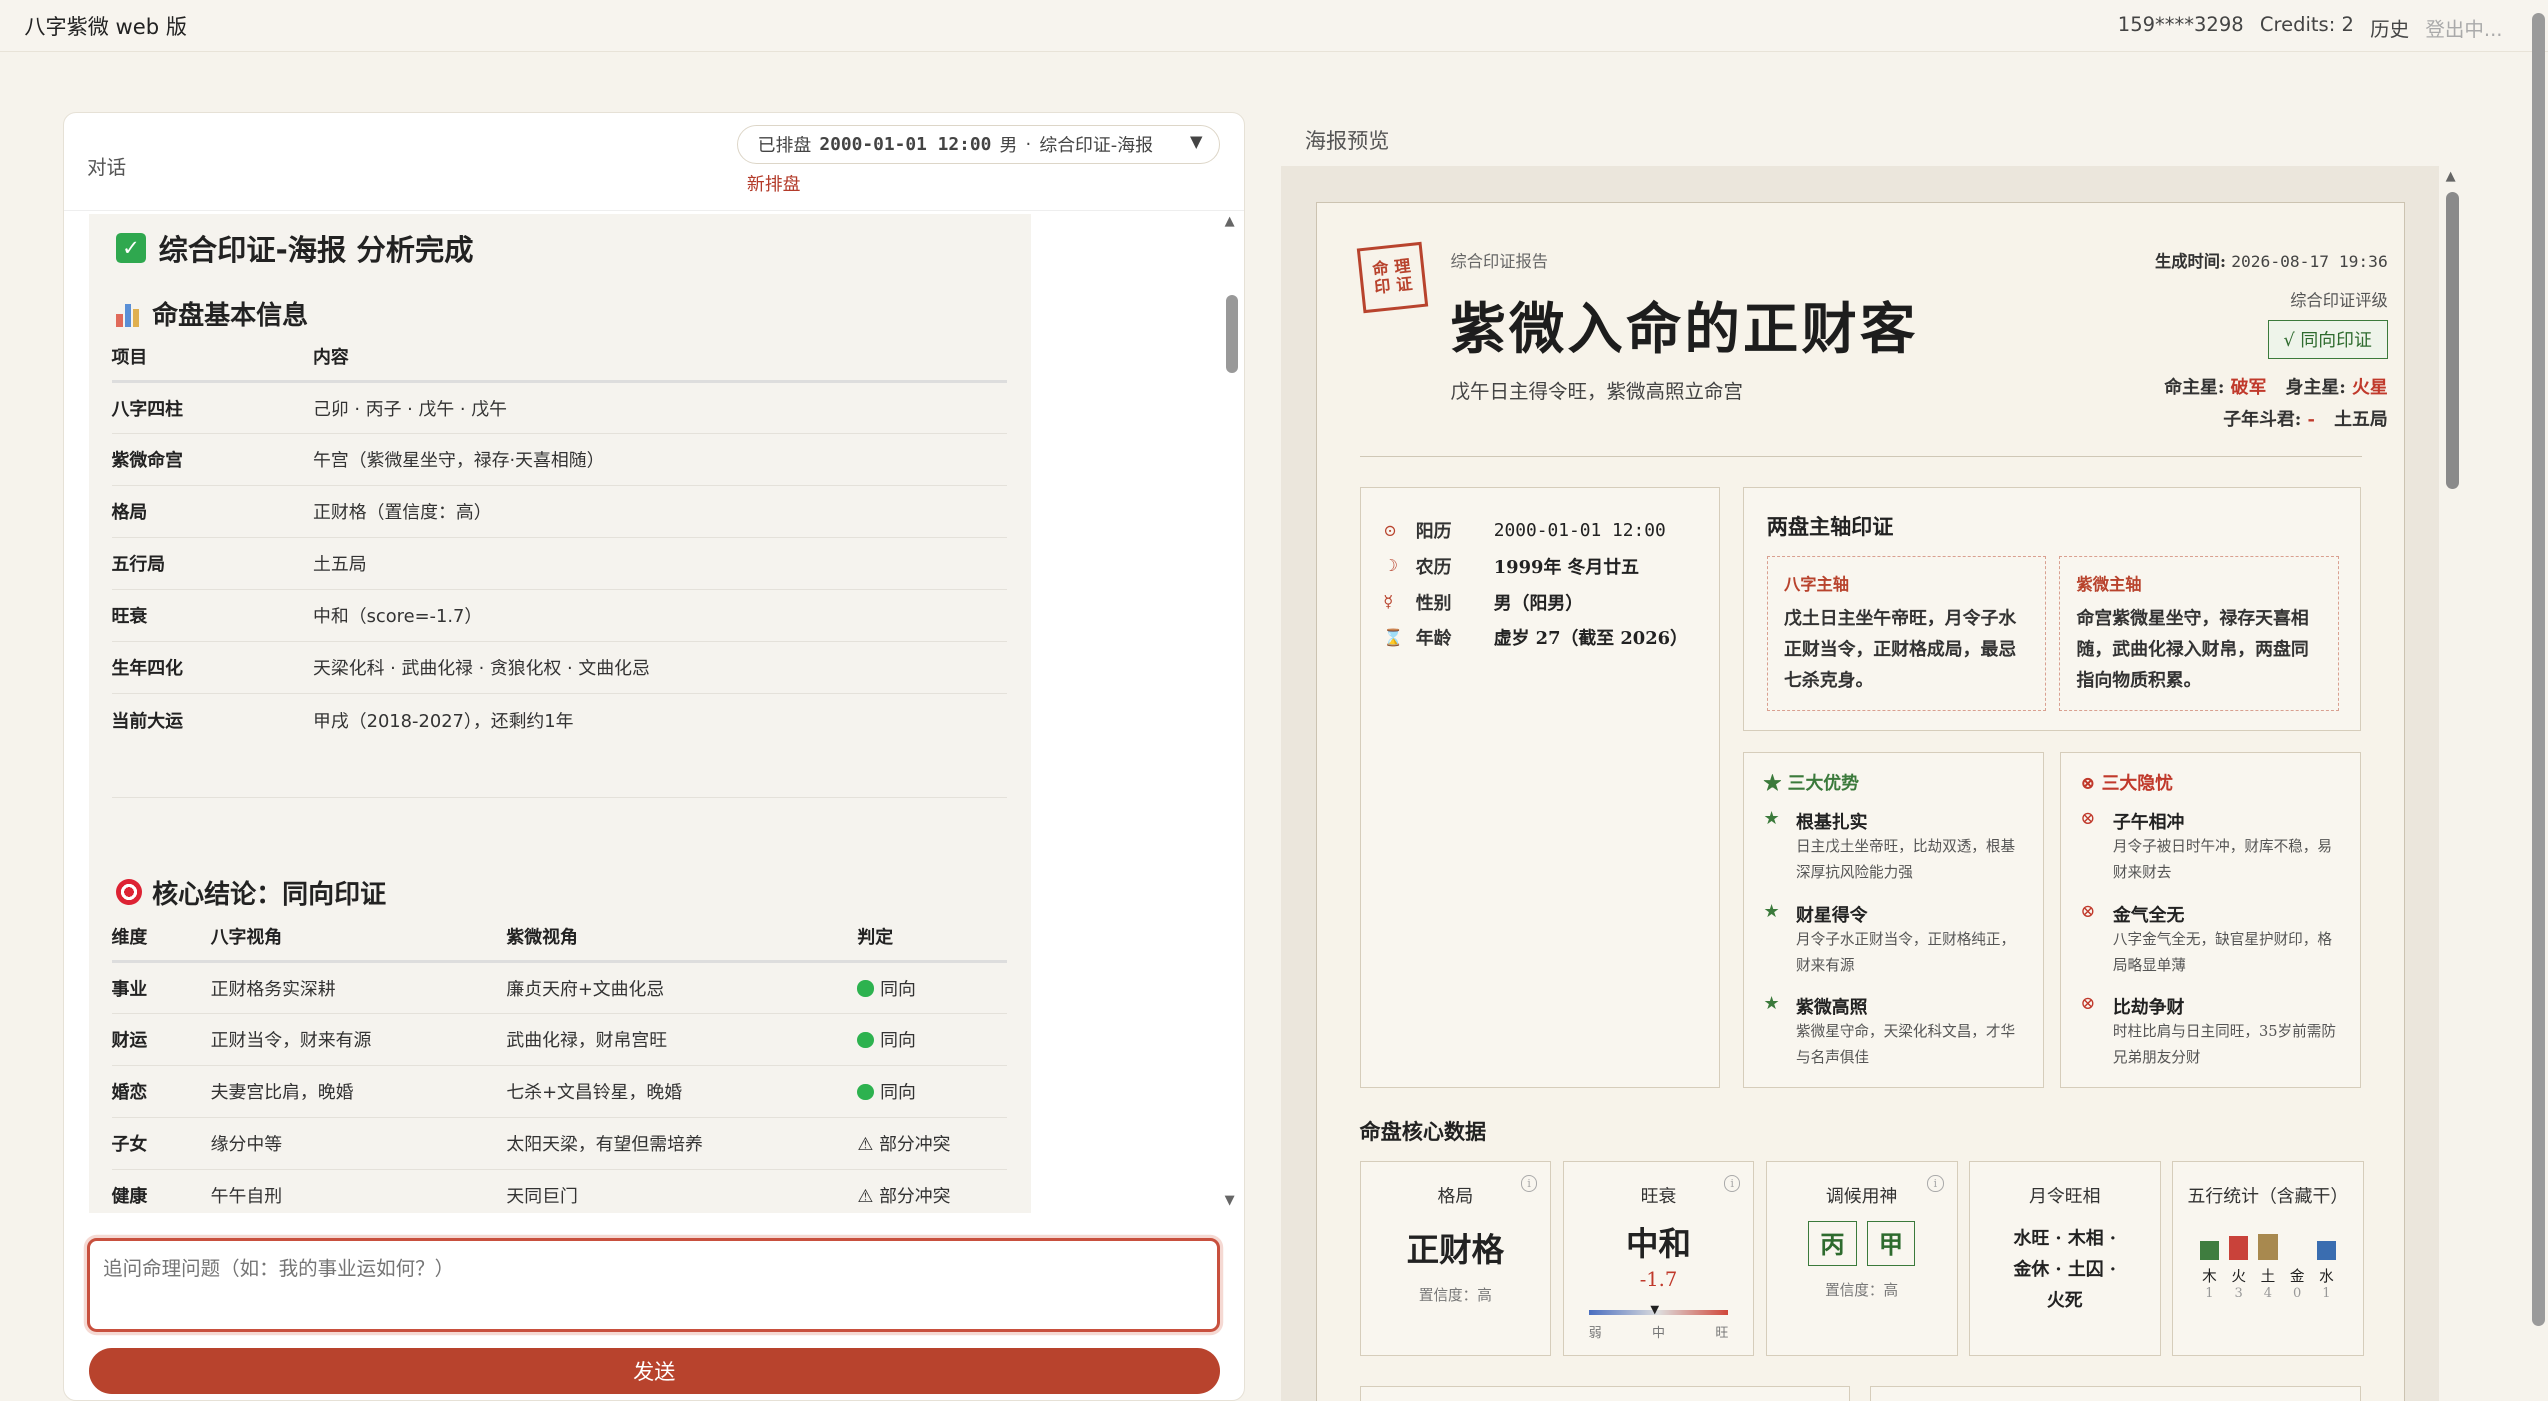 Image resolution: width=2548 pixels, height=1401 pixels. I want to click on table-cell: 子女, so click(161, 1143).